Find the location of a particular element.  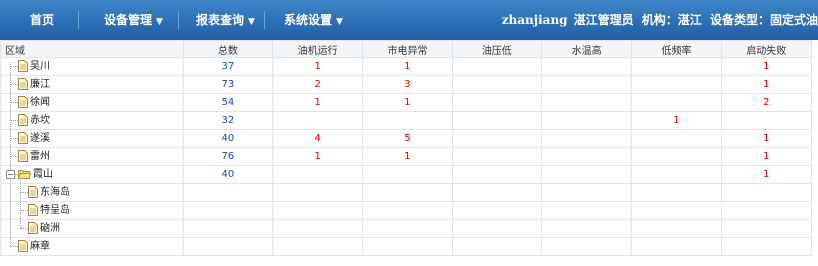

table-row: 赤坎 32 1 is located at coordinates (406, 120).